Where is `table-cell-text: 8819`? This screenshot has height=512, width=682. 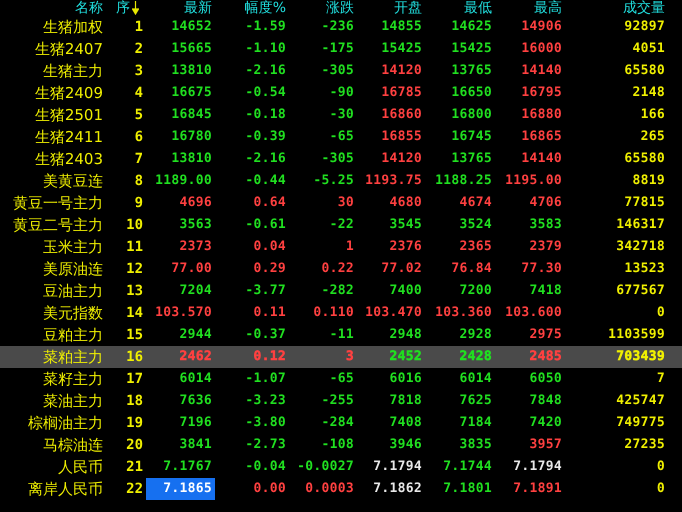 table-cell-text: 8819 is located at coordinates (648, 181).